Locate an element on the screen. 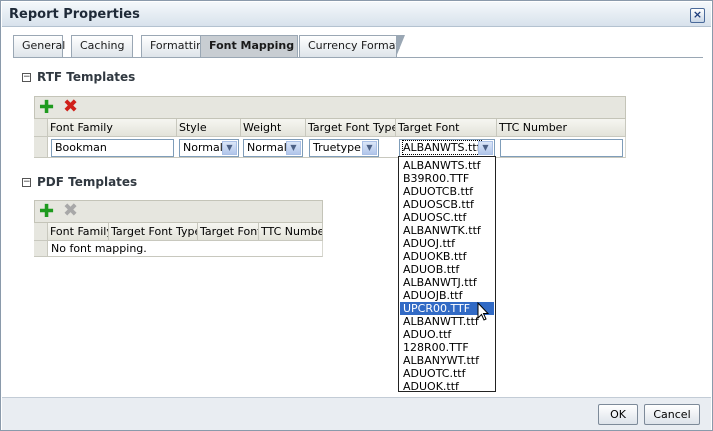  style-select: Normal ▼ is located at coordinates (209, 148).